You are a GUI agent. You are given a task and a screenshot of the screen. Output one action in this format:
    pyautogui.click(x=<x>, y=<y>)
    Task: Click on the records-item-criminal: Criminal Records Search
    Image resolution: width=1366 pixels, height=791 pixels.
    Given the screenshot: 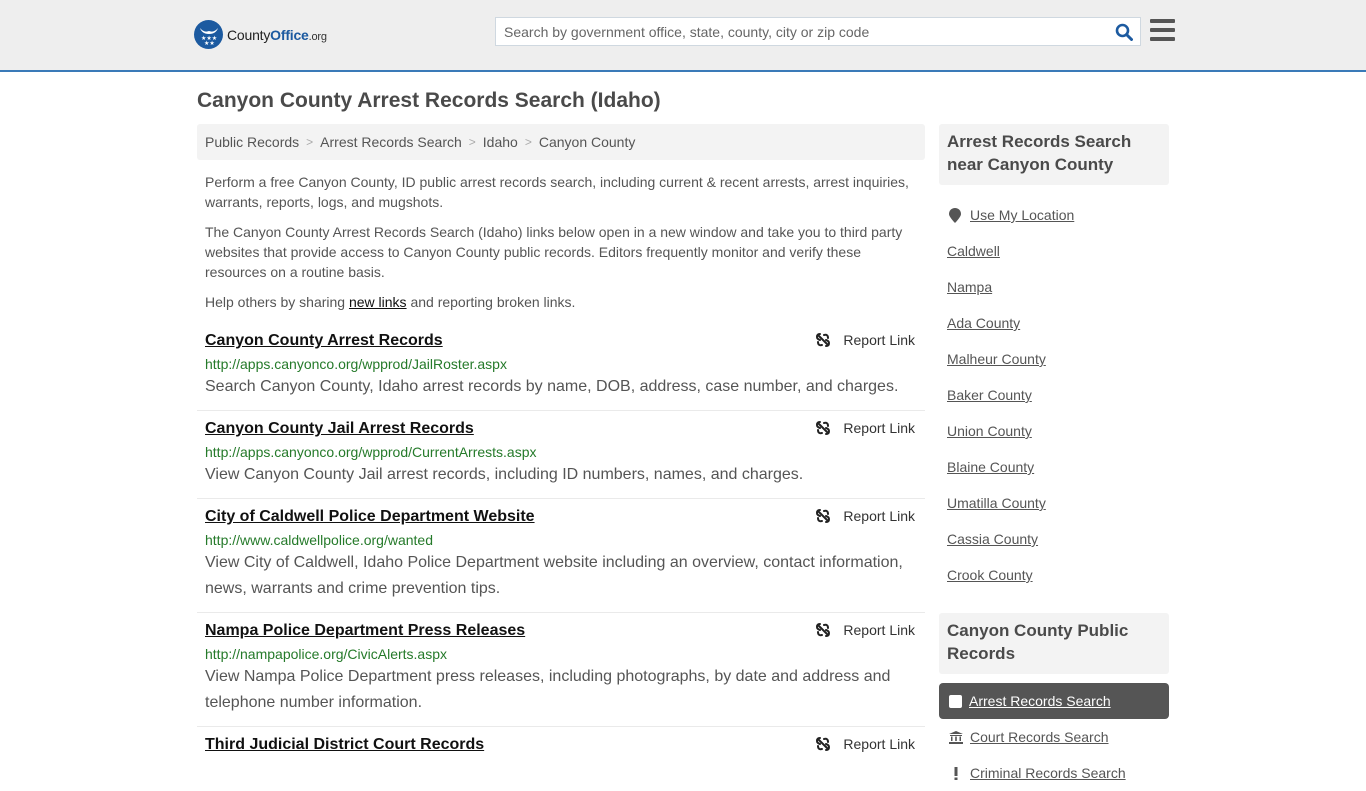 What is the action you would take?
    pyautogui.click(x=1054, y=773)
    